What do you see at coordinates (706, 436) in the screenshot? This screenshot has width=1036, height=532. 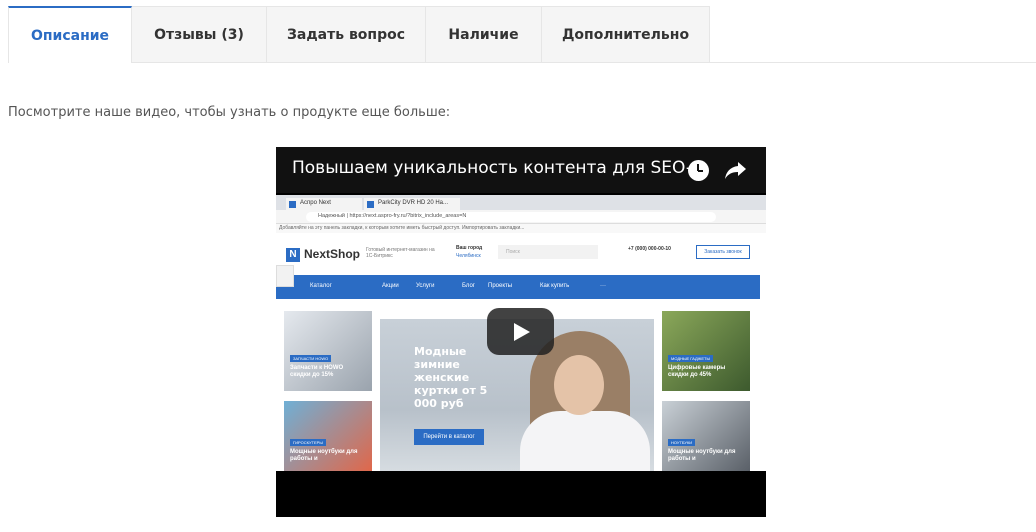 I see `promo-card: НОУТБУКИ Мощные ноутбуки для работы и` at bounding box center [706, 436].